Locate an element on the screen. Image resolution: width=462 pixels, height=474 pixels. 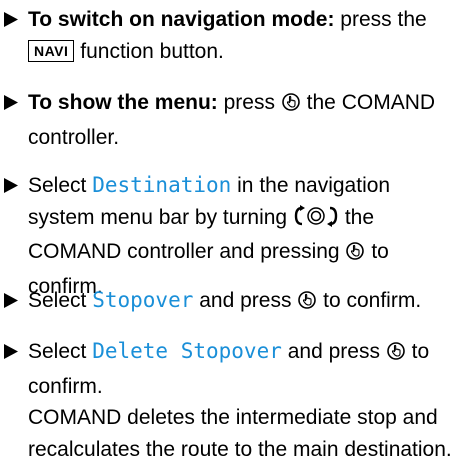
step-1-text: press the is located at coordinates (383, 19).